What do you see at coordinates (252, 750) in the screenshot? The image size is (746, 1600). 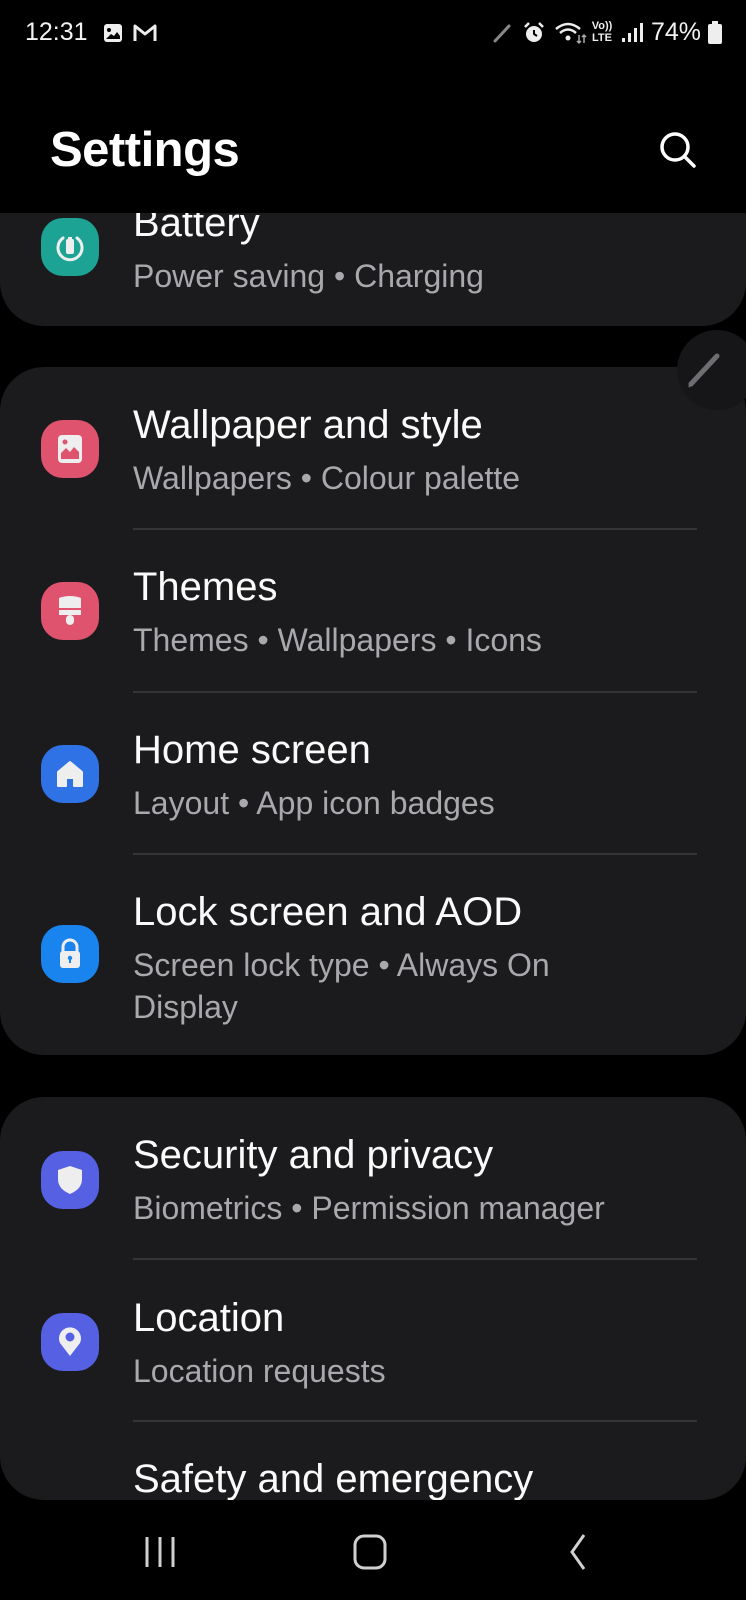 I see `item-title: Home screen` at bounding box center [252, 750].